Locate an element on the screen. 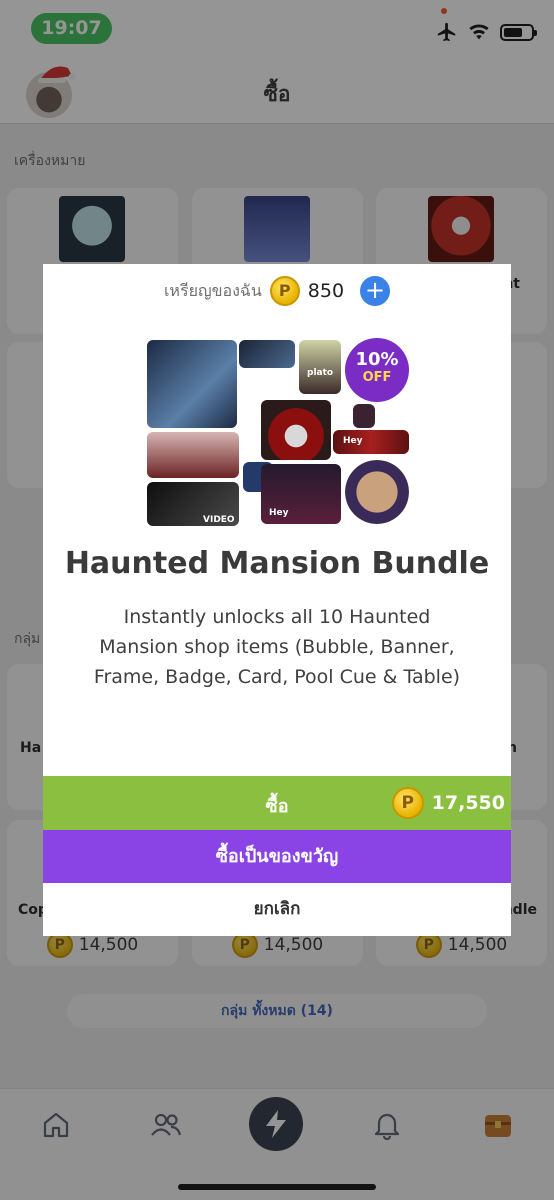 The height and width of the screenshot is (1200, 554). sale-off: OFF is located at coordinates (377, 377).